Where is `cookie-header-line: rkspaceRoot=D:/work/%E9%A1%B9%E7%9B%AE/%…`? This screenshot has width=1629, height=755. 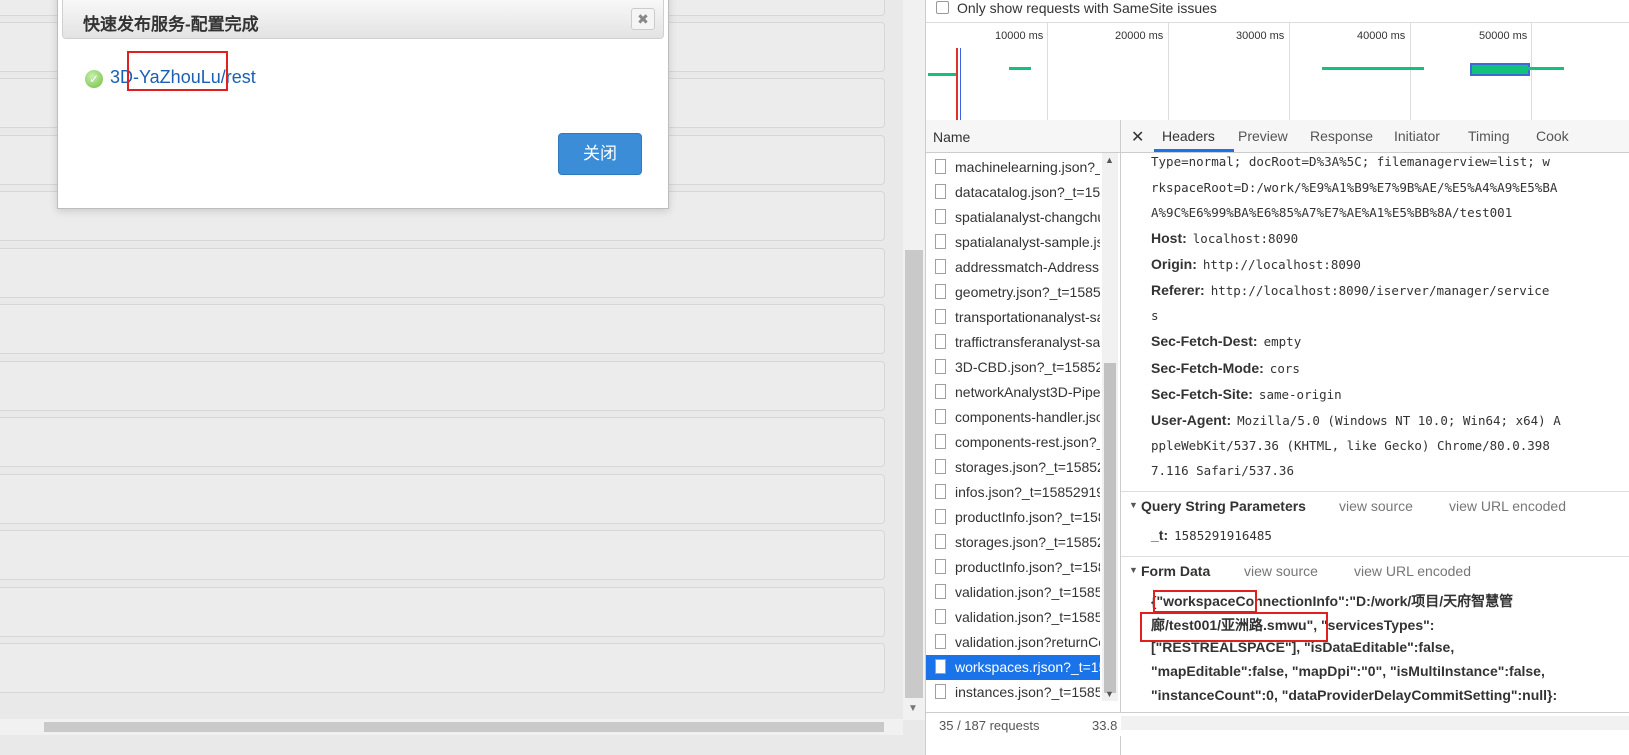 cookie-header-line: rkspaceRoot=D:/work/%E9%A1%B9%E7%9B%AE/%… is located at coordinates (1354, 187).